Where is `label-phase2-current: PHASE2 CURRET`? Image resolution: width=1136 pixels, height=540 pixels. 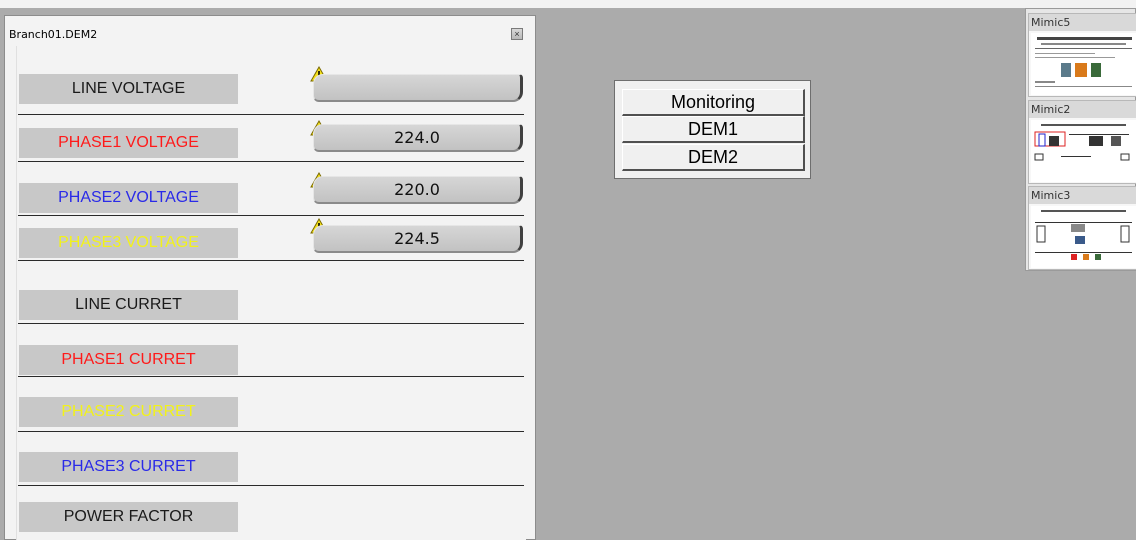 label-phase2-current: PHASE2 CURRET is located at coordinates (128, 412).